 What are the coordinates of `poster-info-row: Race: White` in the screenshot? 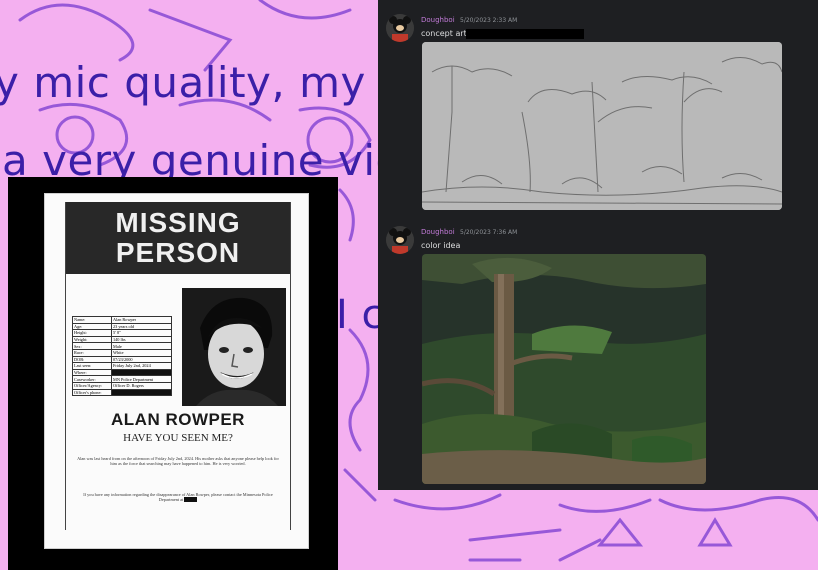 It's located at (122, 352).